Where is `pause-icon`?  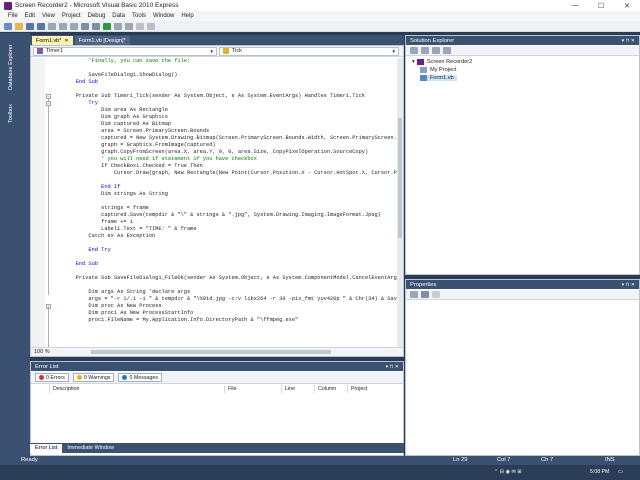 pause-icon is located at coordinates (118, 26).